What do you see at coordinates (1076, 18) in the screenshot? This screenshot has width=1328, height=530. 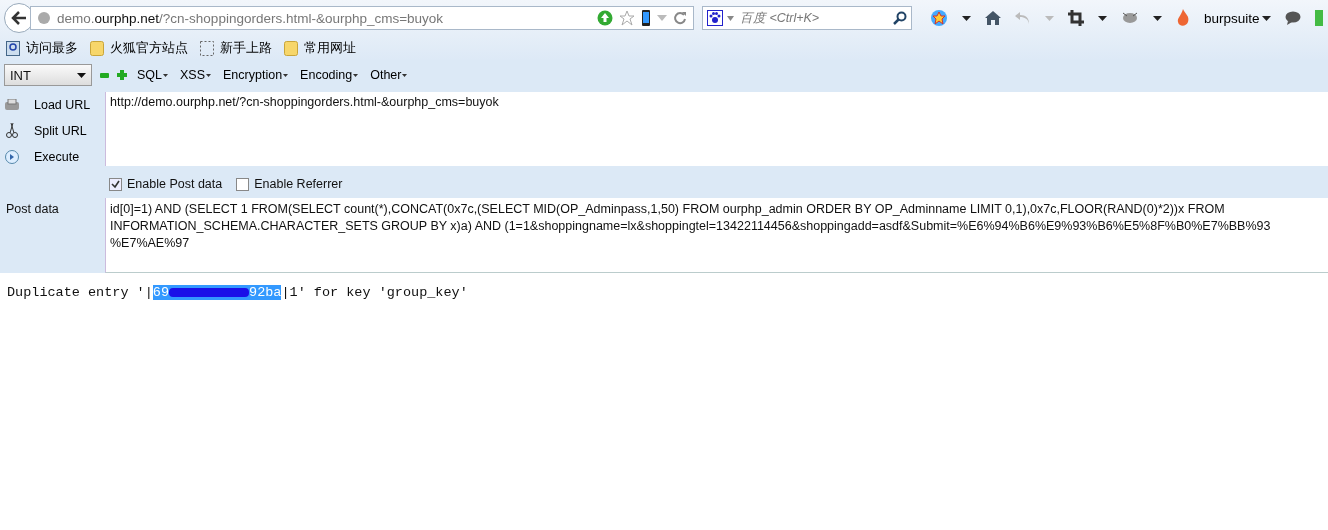 I see `crop-icon` at bounding box center [1076, 18].